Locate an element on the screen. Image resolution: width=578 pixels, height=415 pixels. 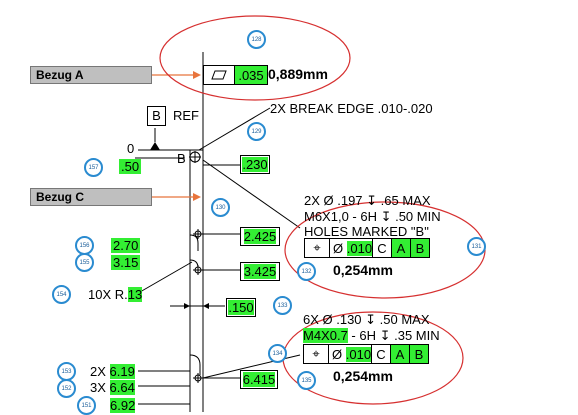
hole-note-1-line2: M6X1,0 - 6H ↧ .50 MIN is located at coordinates (372, 216).